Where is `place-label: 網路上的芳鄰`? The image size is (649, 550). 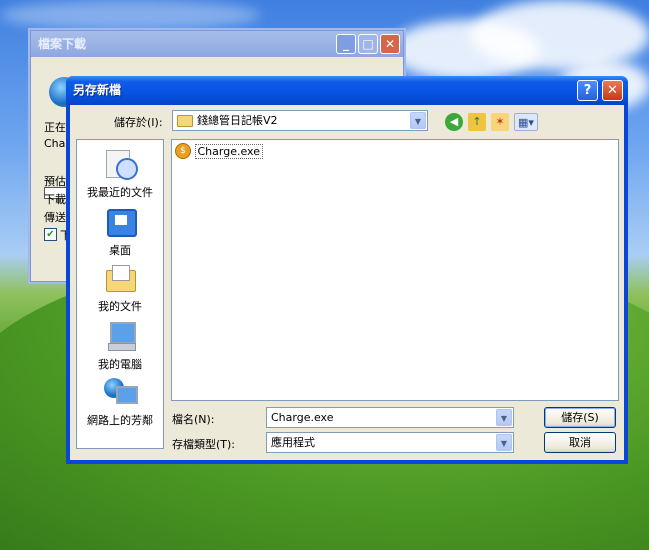 place-label: 網路上的芳鄰 is located at coordinates (120, 420).